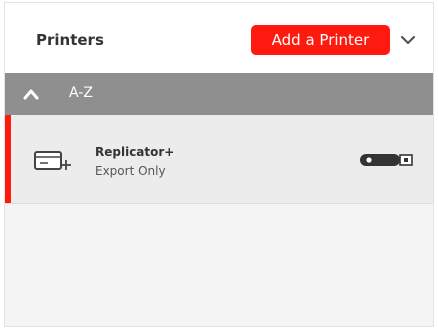 The image size is (438, 329). I want to click on add-printer-button: Add a Printer, so click(320, 40).